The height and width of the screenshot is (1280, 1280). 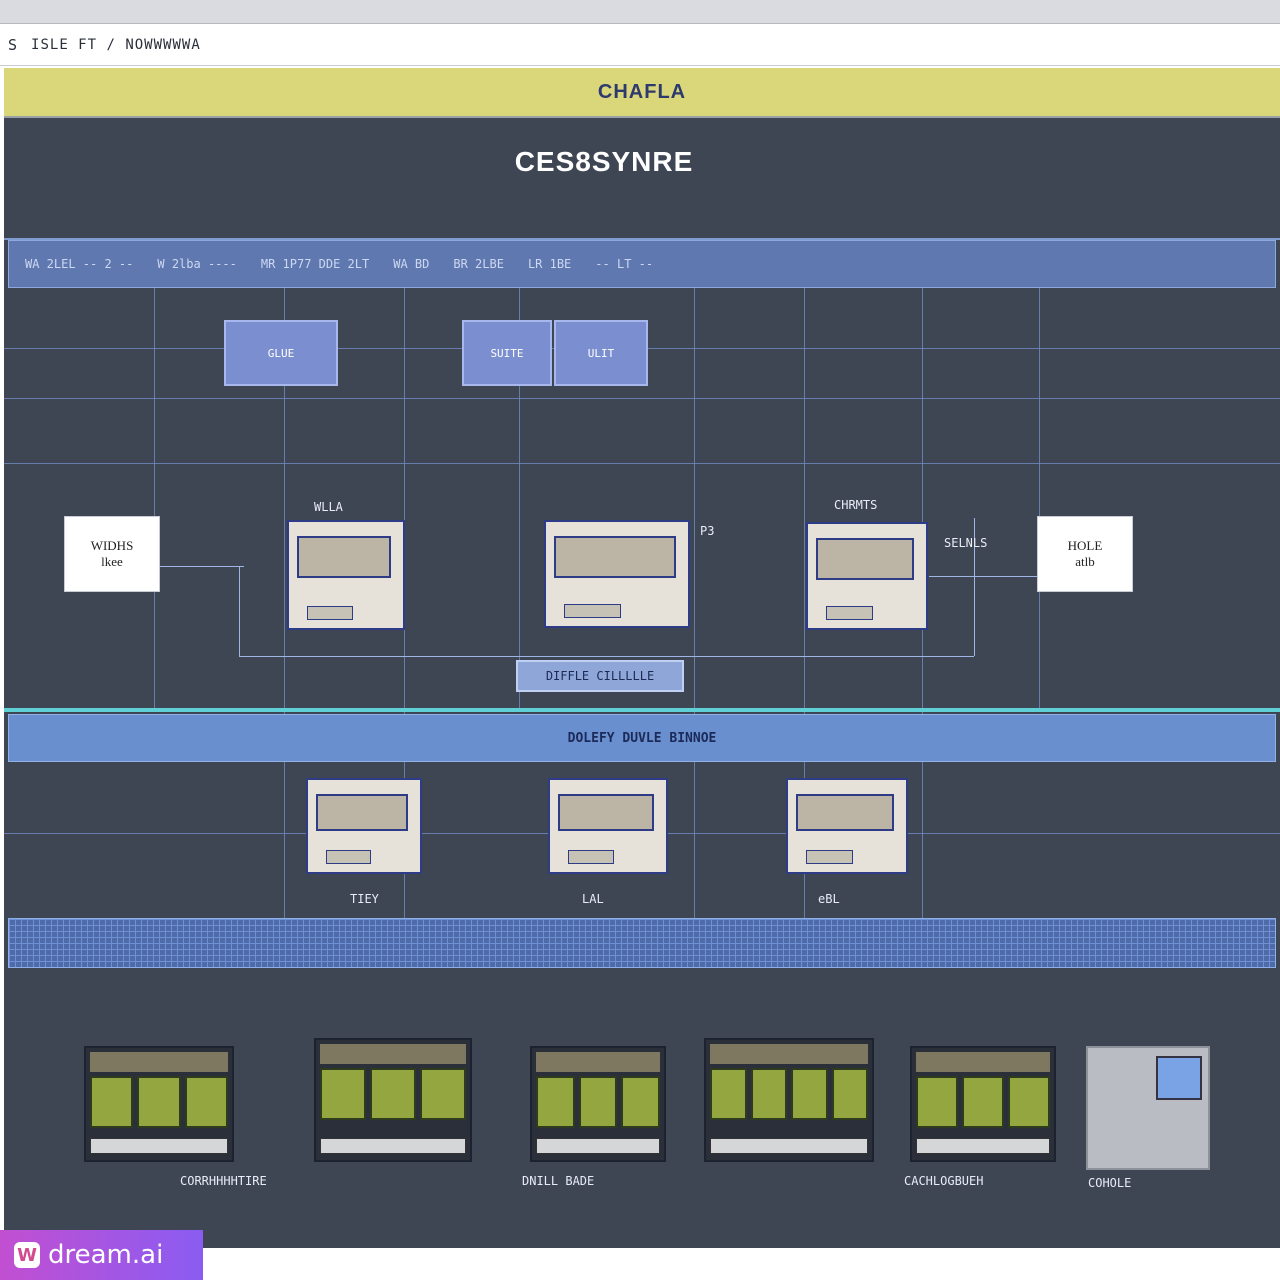 What do you see at coordinates (315, 264) in the screenshot?
I see `header-segment: MR 1P77 DDE 2LT` at bounding box center [315, 264].